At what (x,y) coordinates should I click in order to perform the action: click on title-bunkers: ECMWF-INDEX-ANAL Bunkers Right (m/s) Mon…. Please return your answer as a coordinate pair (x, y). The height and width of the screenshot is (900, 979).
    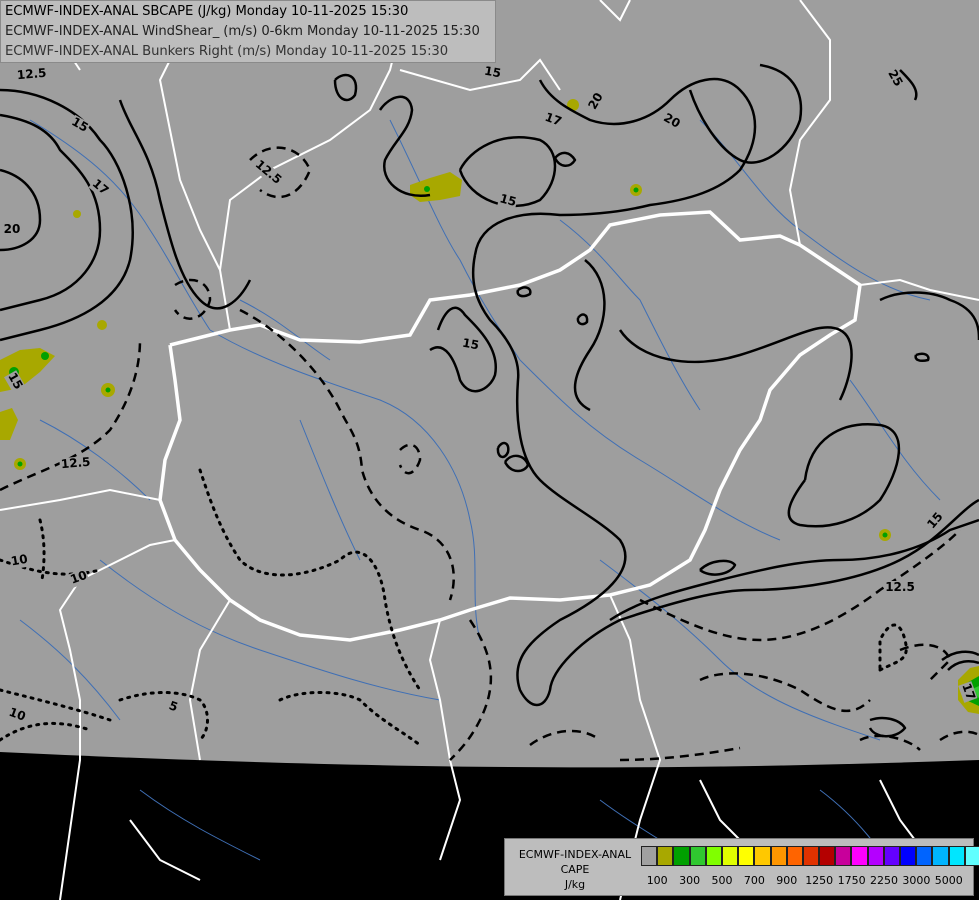
    Looking at the image, I should click on (227, 51).